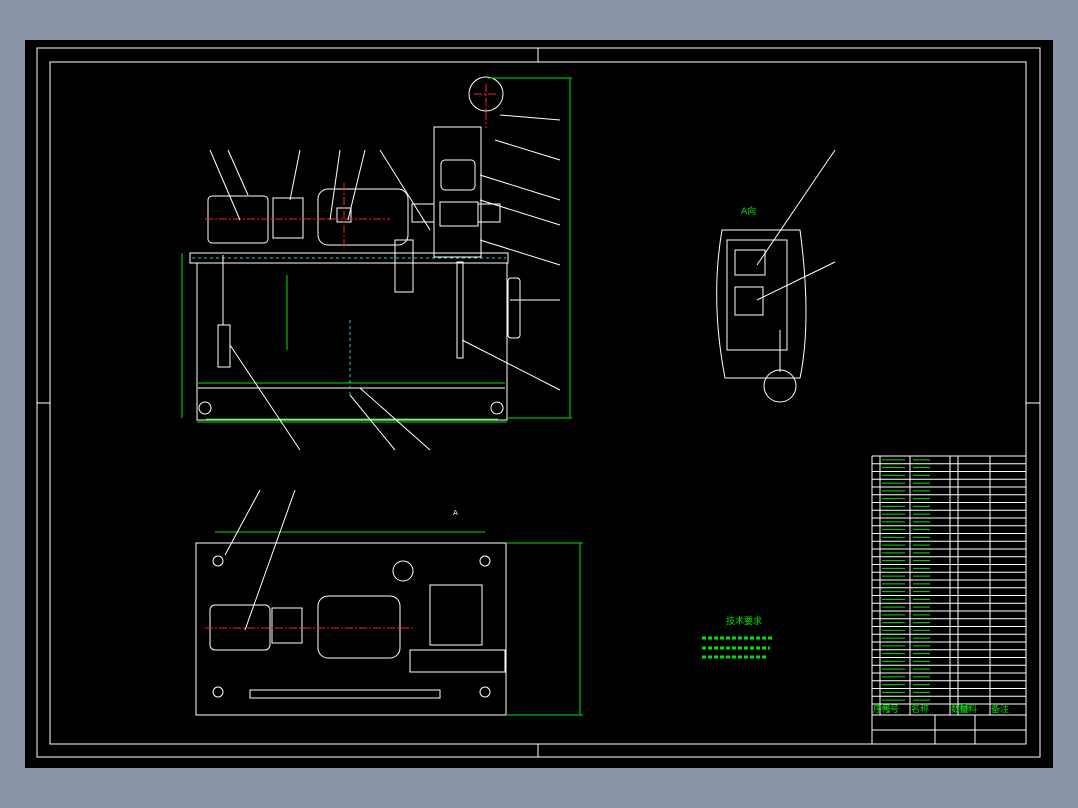  I want to click on bom-header-cell: 备注, so click(1000, 709).